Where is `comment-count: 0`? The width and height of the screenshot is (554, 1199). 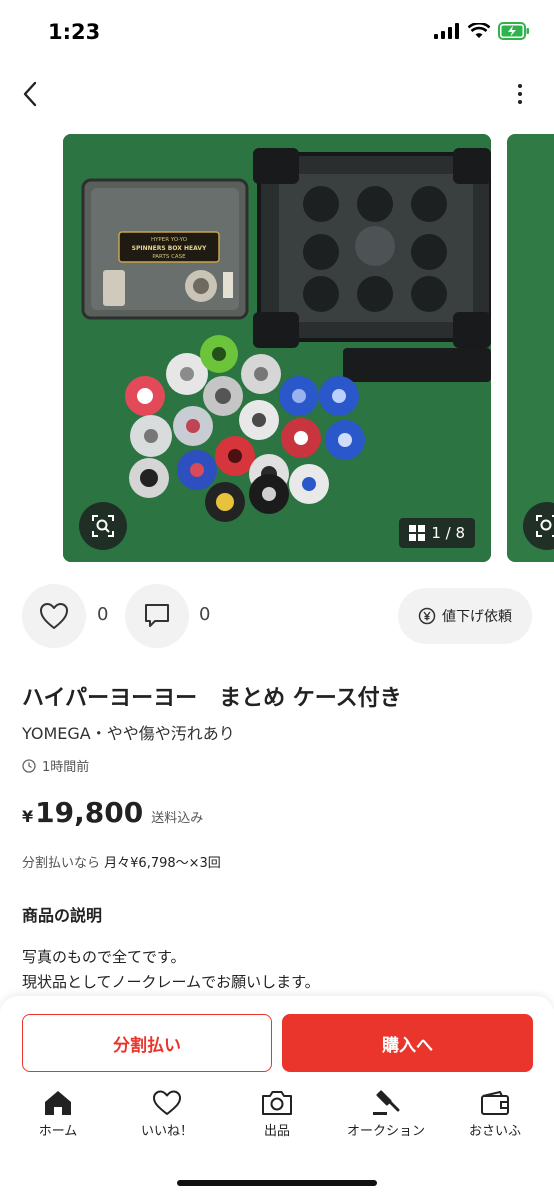
comment-count: 0 is located at coordinates (205, 614).